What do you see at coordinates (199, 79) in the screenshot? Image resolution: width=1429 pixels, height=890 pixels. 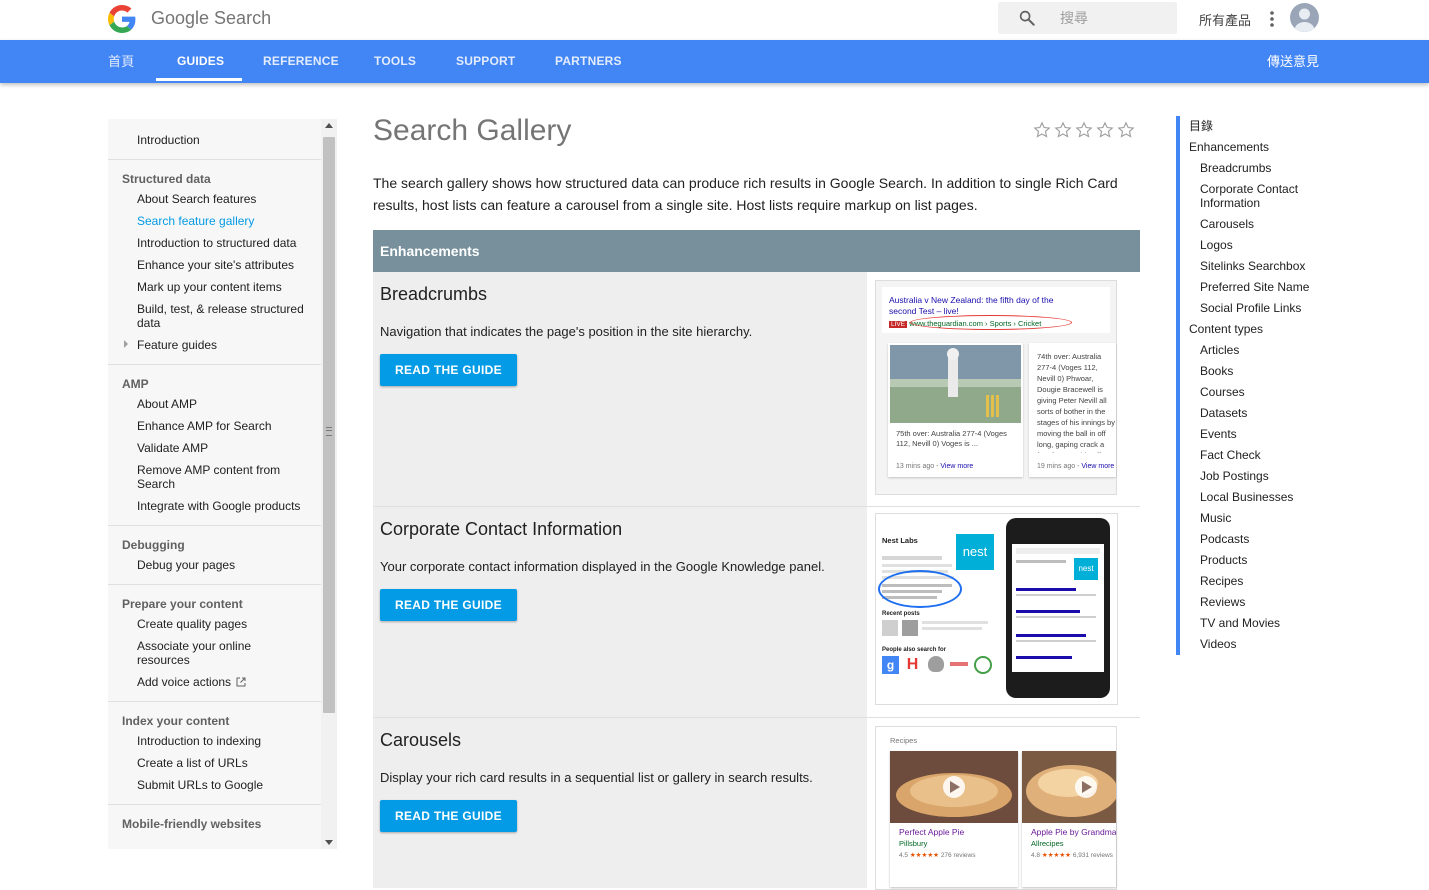 I see `active-tab-indicator` at bounding box center [199, 79].